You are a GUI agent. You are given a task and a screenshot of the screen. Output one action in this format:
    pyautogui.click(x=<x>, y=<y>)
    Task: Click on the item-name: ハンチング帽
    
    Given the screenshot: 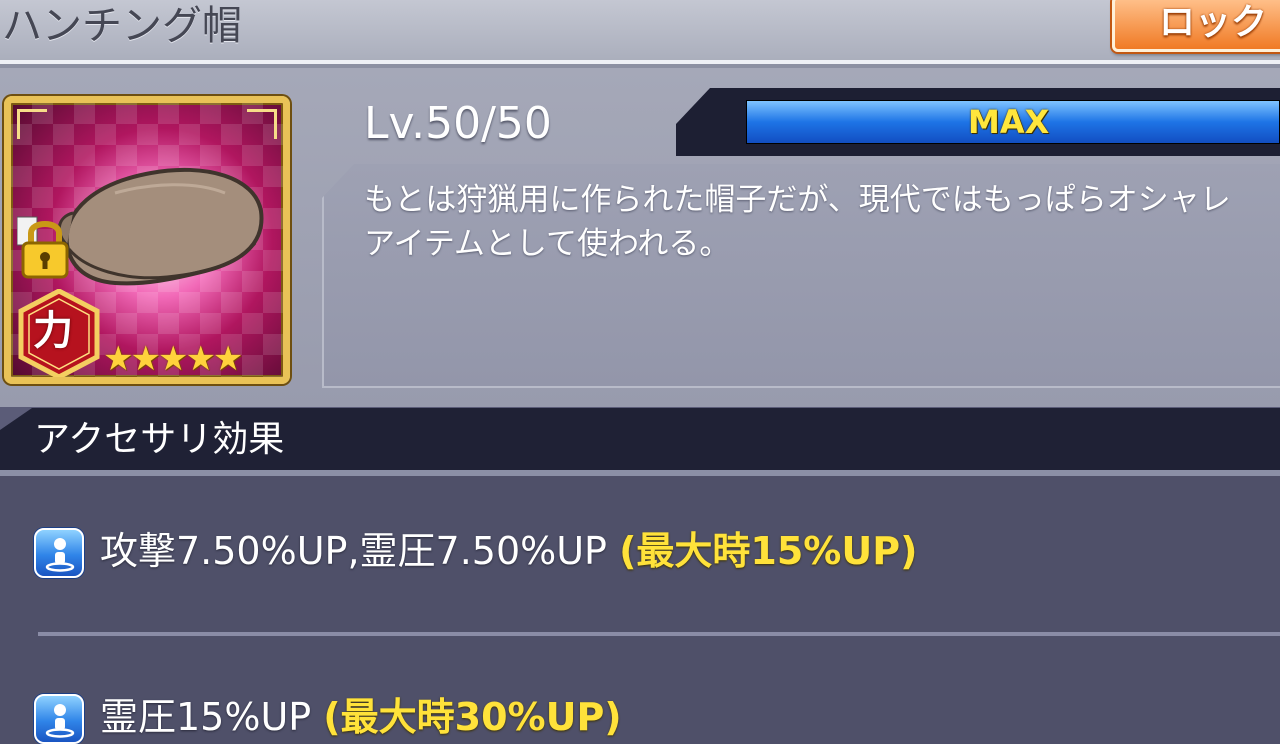 What is the action you would take?
    pyautogui.click(x=122, y=26)
    